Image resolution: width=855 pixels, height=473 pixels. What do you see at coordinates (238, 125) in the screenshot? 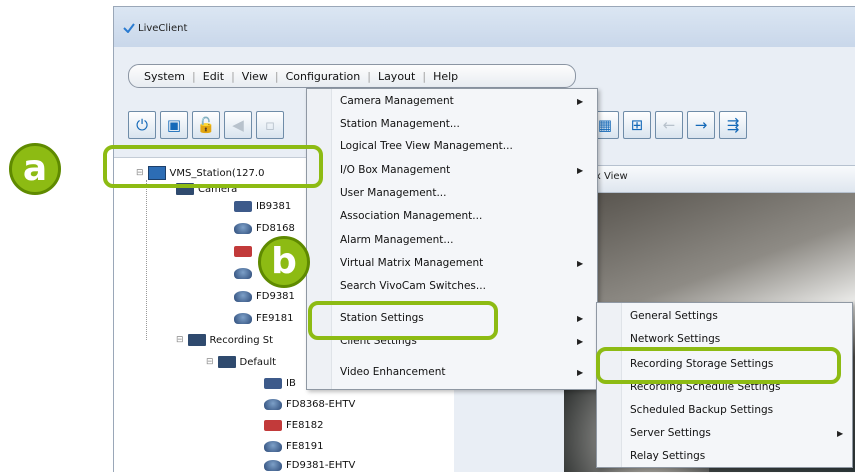
I see `back-disabled-icon: ◀` at bounding box center [238, 125].